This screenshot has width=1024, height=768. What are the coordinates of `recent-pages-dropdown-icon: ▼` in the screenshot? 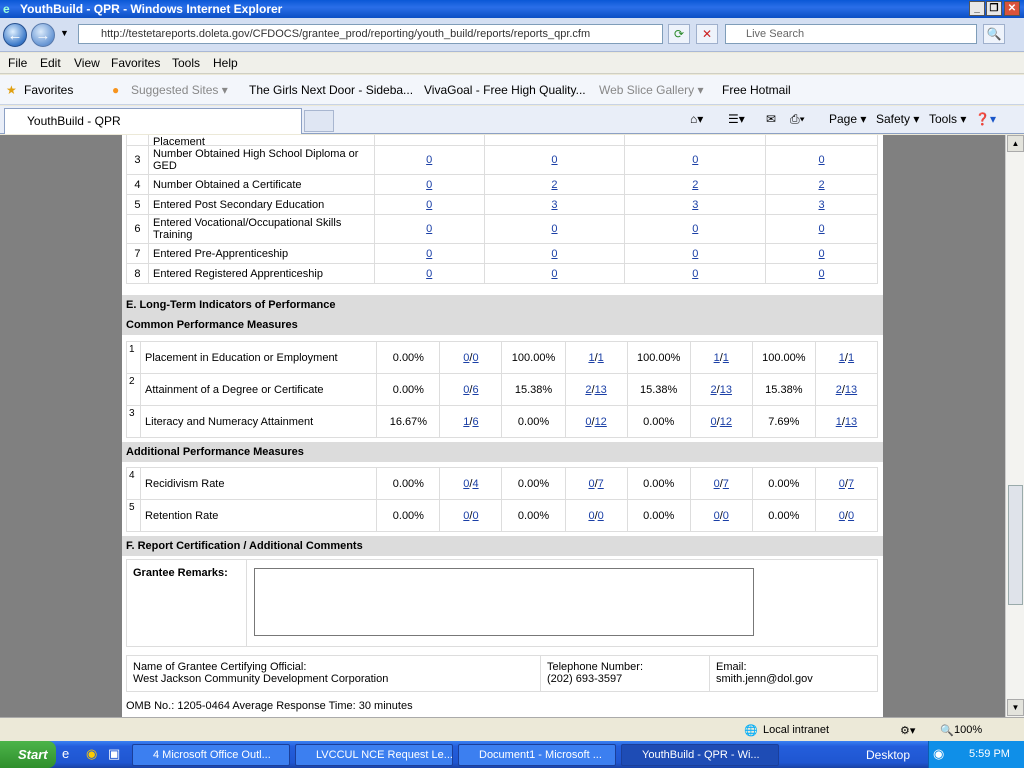 It's located at (64, 33).